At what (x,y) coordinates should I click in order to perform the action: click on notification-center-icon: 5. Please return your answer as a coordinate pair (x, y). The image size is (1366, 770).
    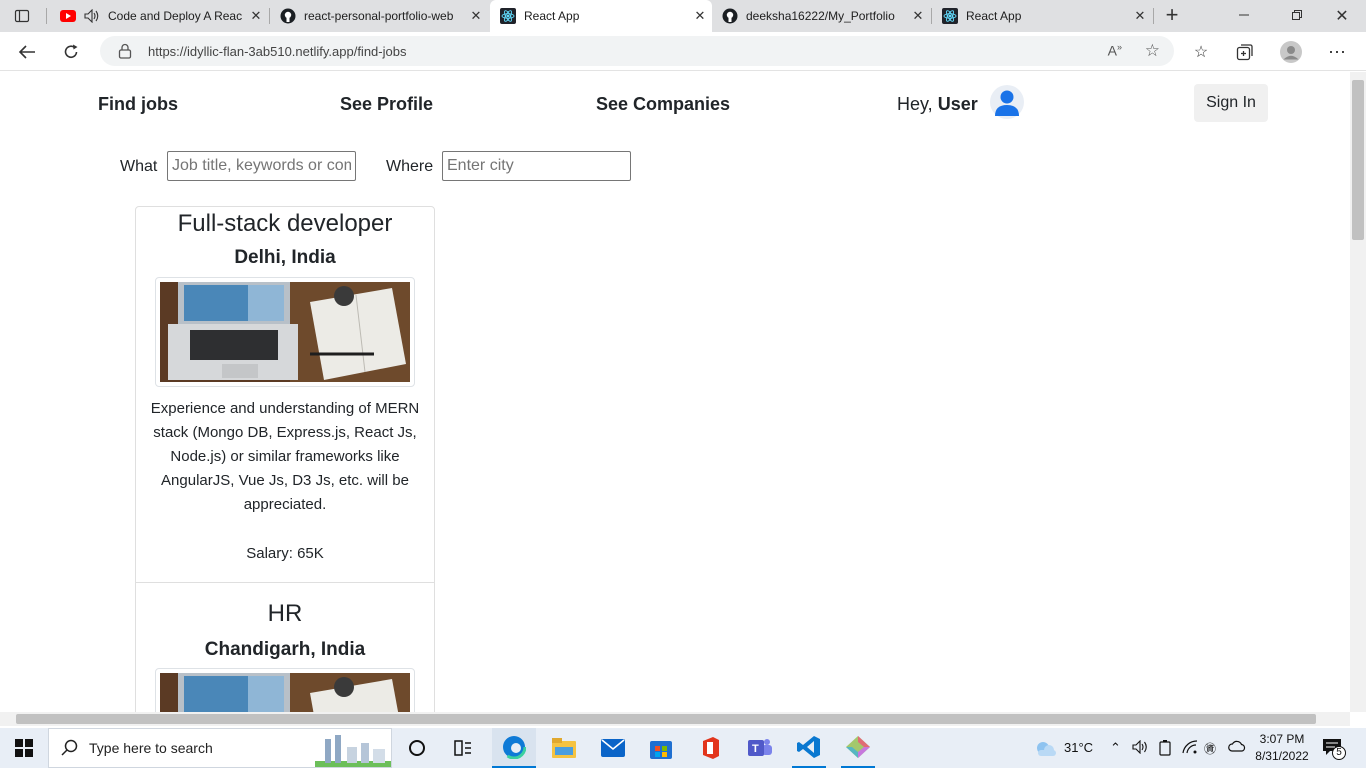
    Looking at the image, I should click on (1335, 749).